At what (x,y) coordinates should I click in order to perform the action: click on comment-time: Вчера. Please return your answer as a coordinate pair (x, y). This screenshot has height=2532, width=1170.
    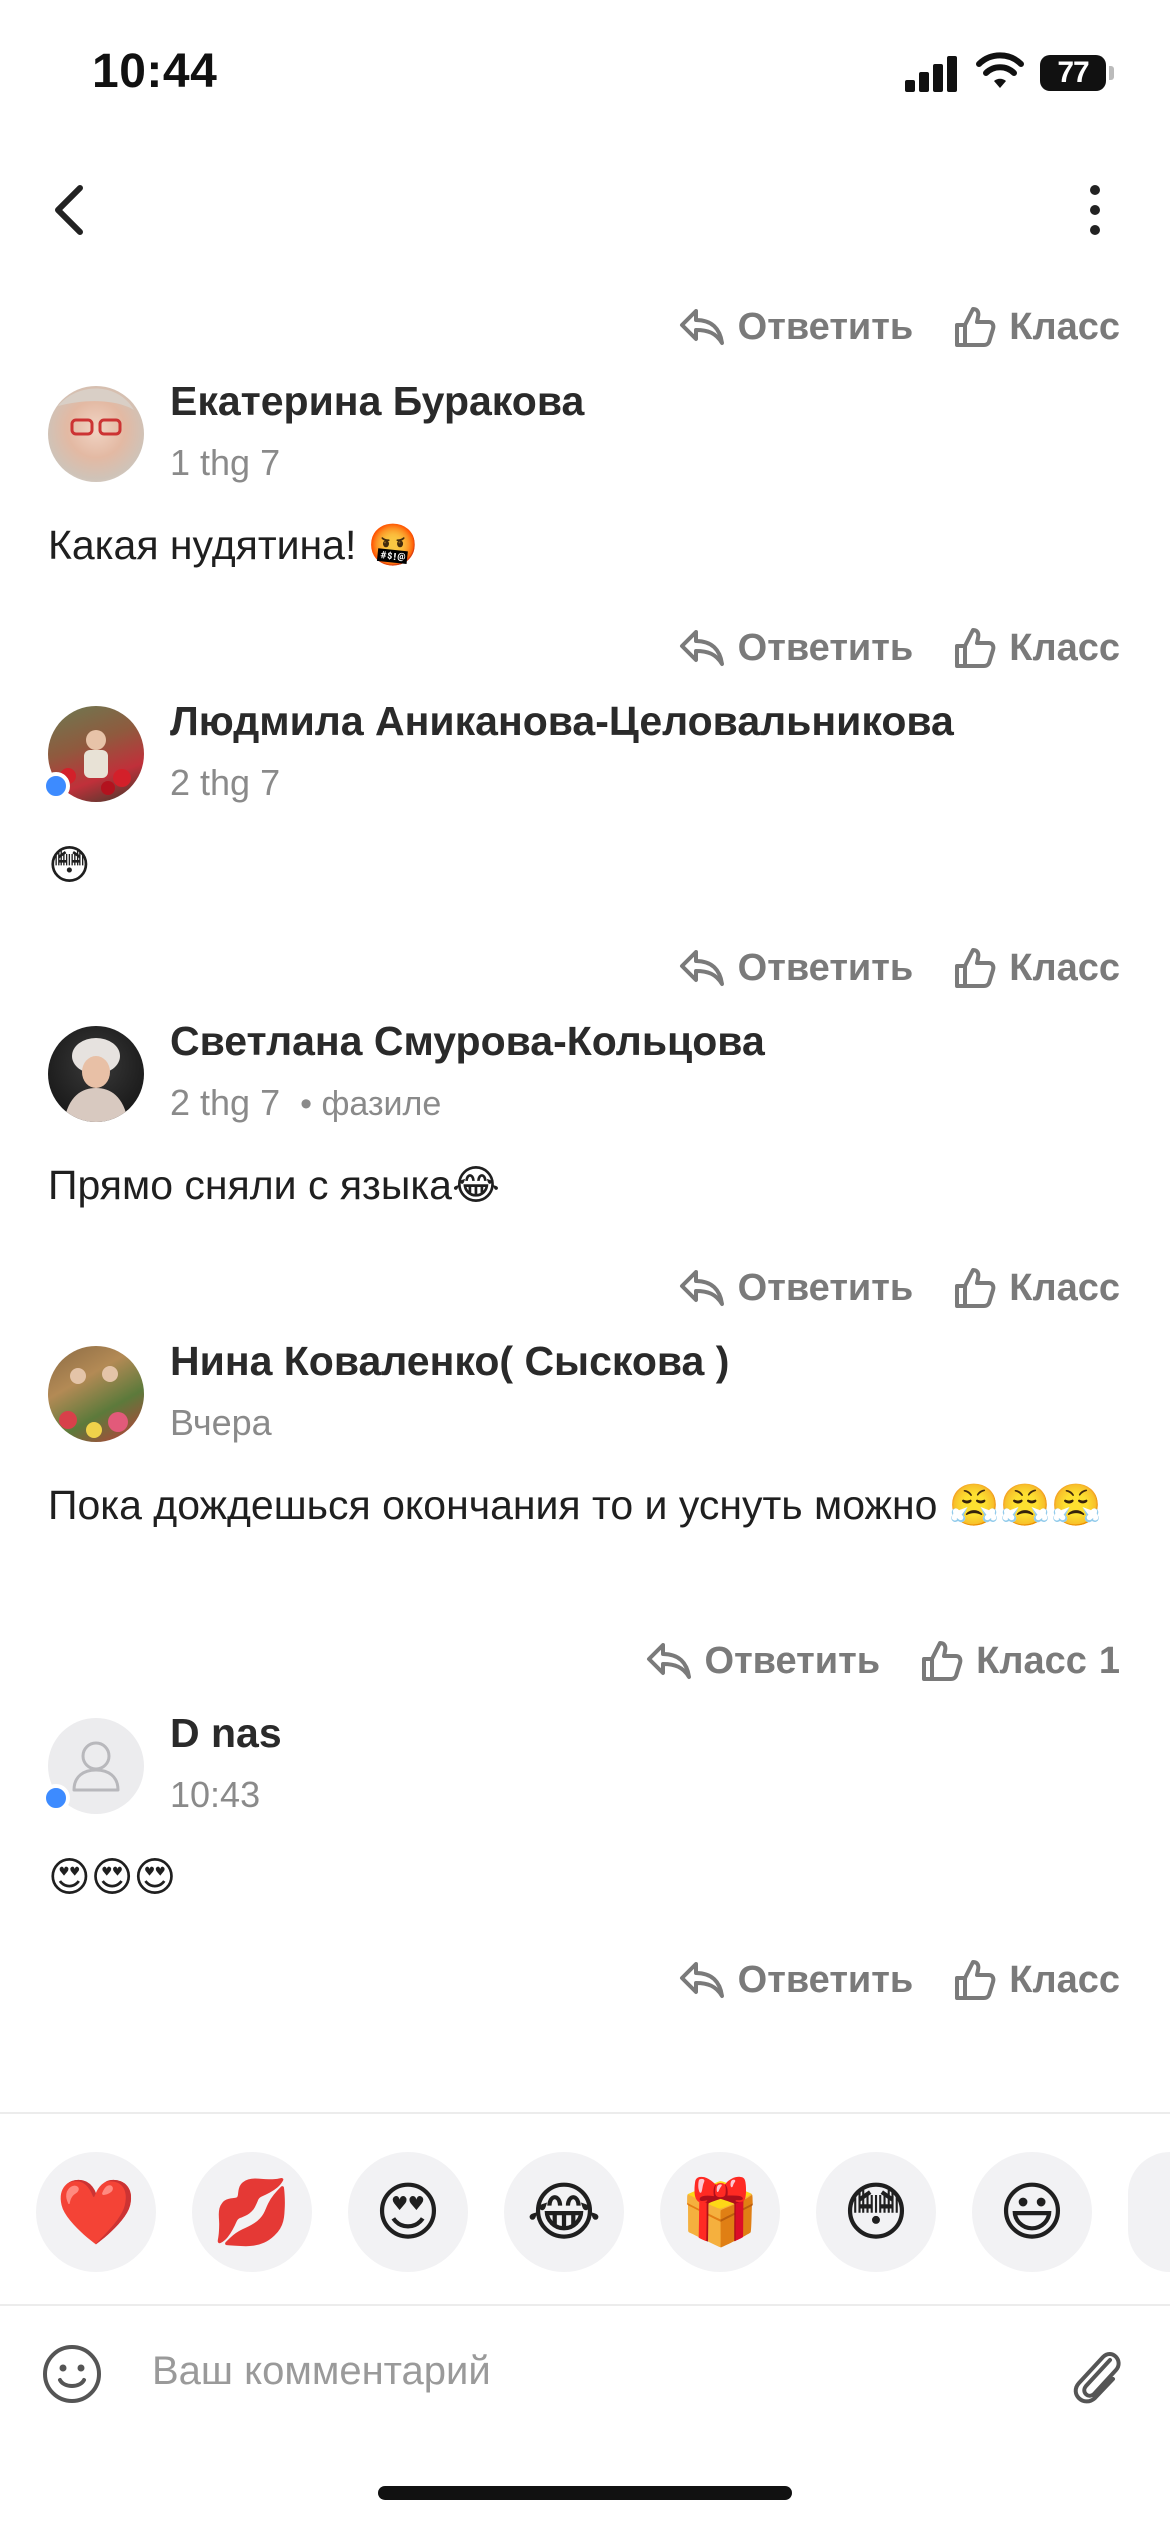
    Looking at the image, I should click on (221, 1422).